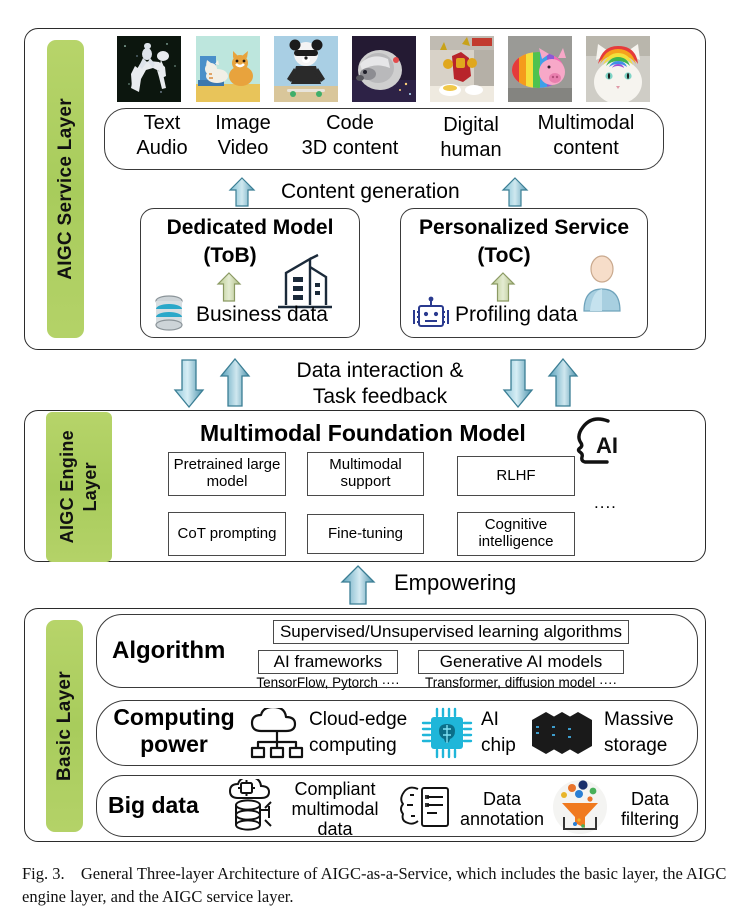 Image resolution: width=754 pixels, height=917 pixels. Describe the element at coordinates (498, 745) in the screenshot. I see `ai-chip-label-line2: chip` at that location.